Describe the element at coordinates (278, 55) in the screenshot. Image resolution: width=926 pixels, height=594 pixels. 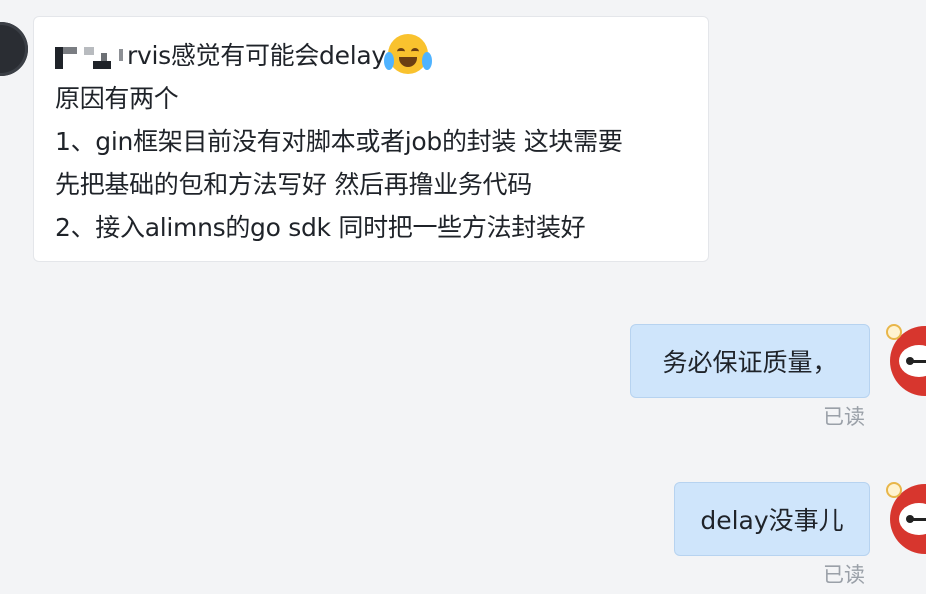
I see `message-text: 感觉有可能会delay` at that location.